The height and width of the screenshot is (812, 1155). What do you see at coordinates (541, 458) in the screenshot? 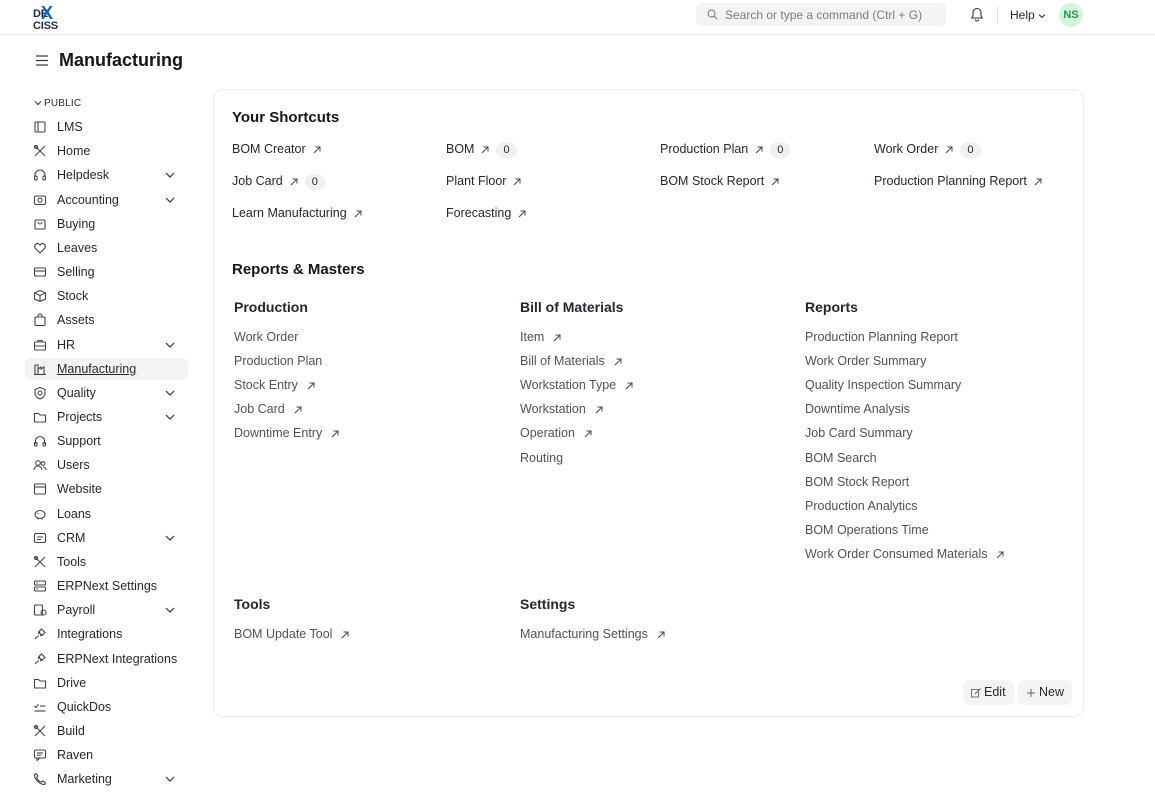
I see `link-routing: Routing` at bounding box center [541, 458].